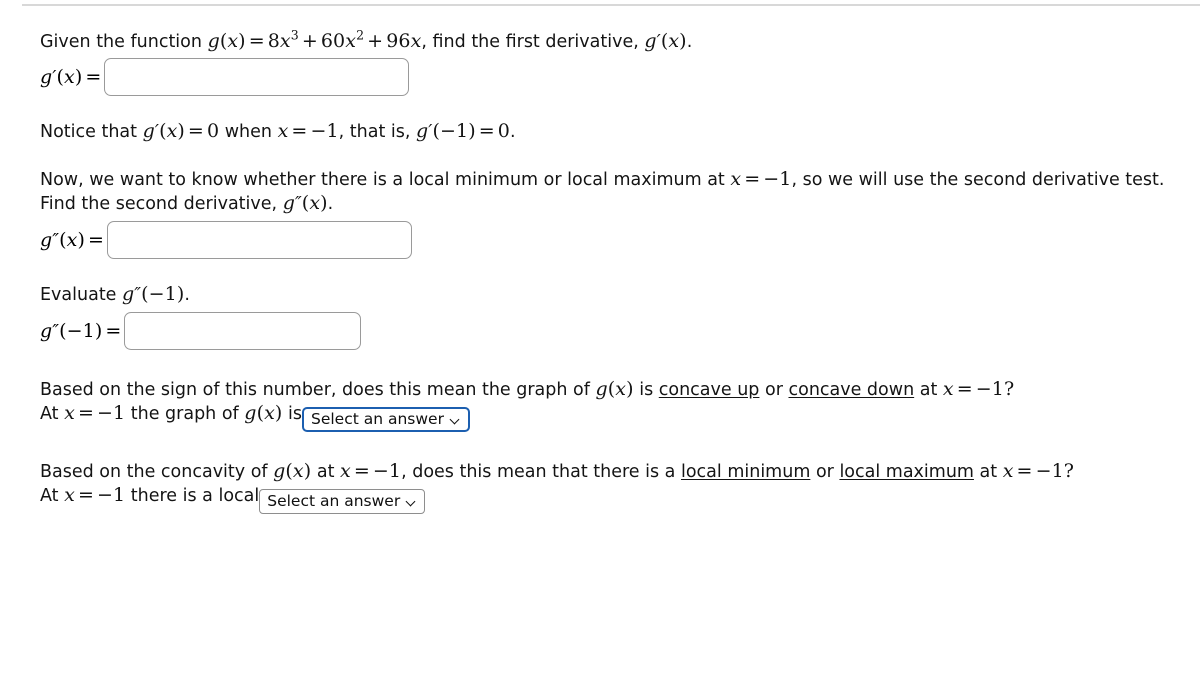 This screenshot has height=679, width=1200. What do you see at coordinates (187, 295) in the screenshot?
I see `evaluate-period: .` at bounding box center [187, 295].